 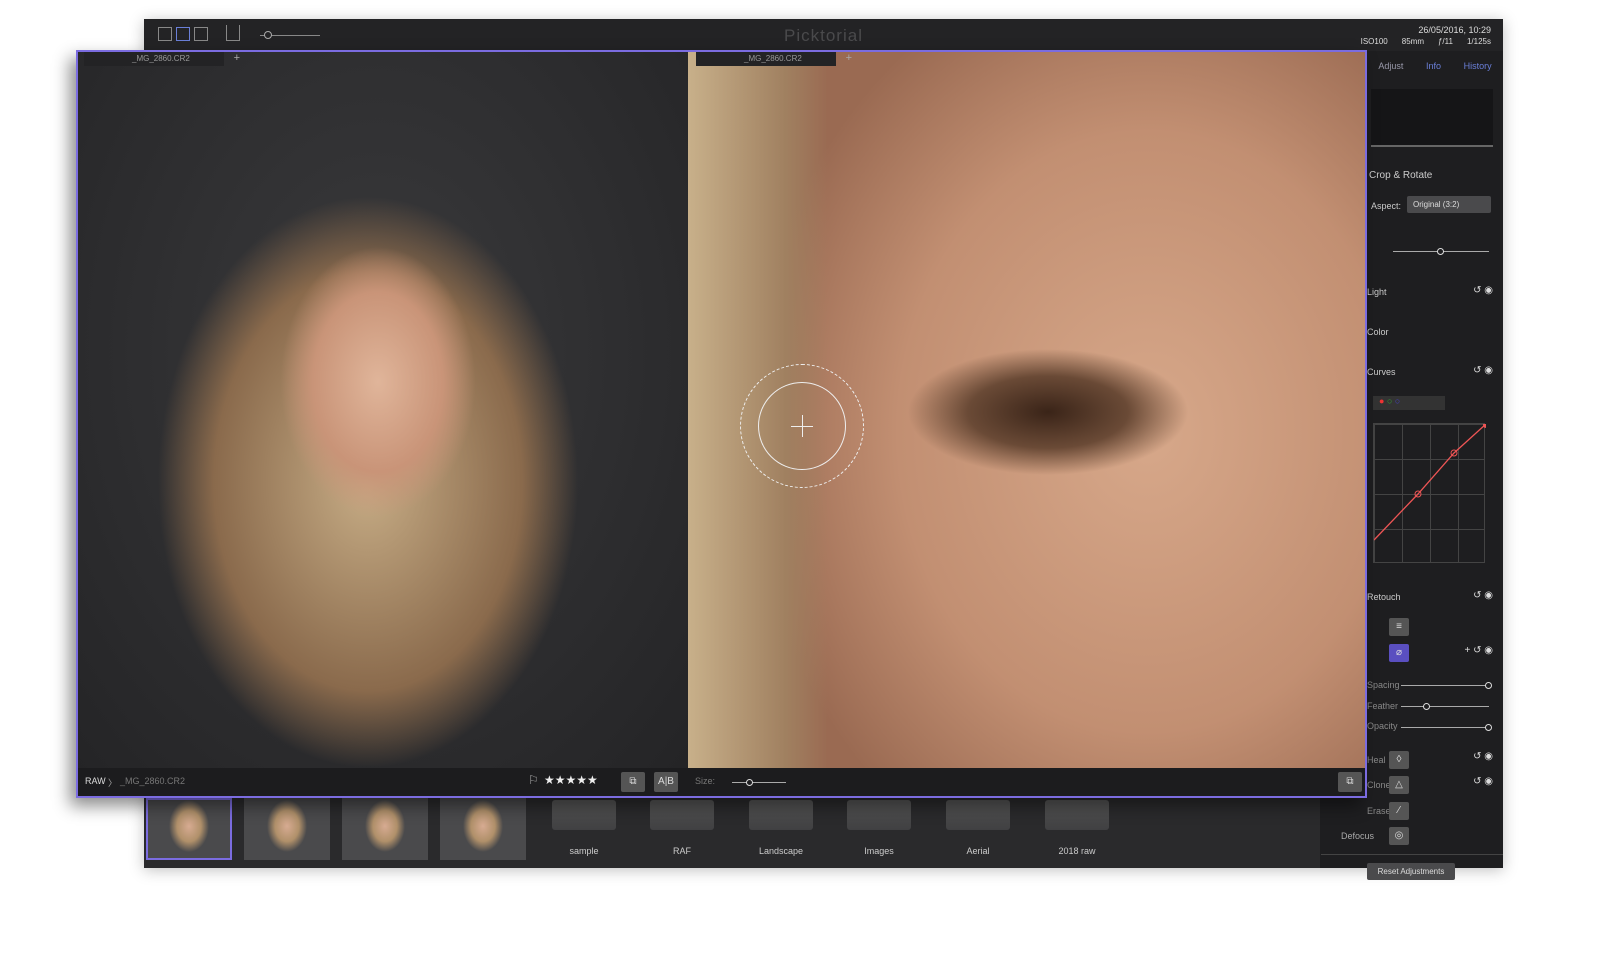 What do you see at coordinates (1411, 871) in the screenshot?
I see `reset-adjustments-button: Reset Adjustments` at bounding box center [1411, 871].